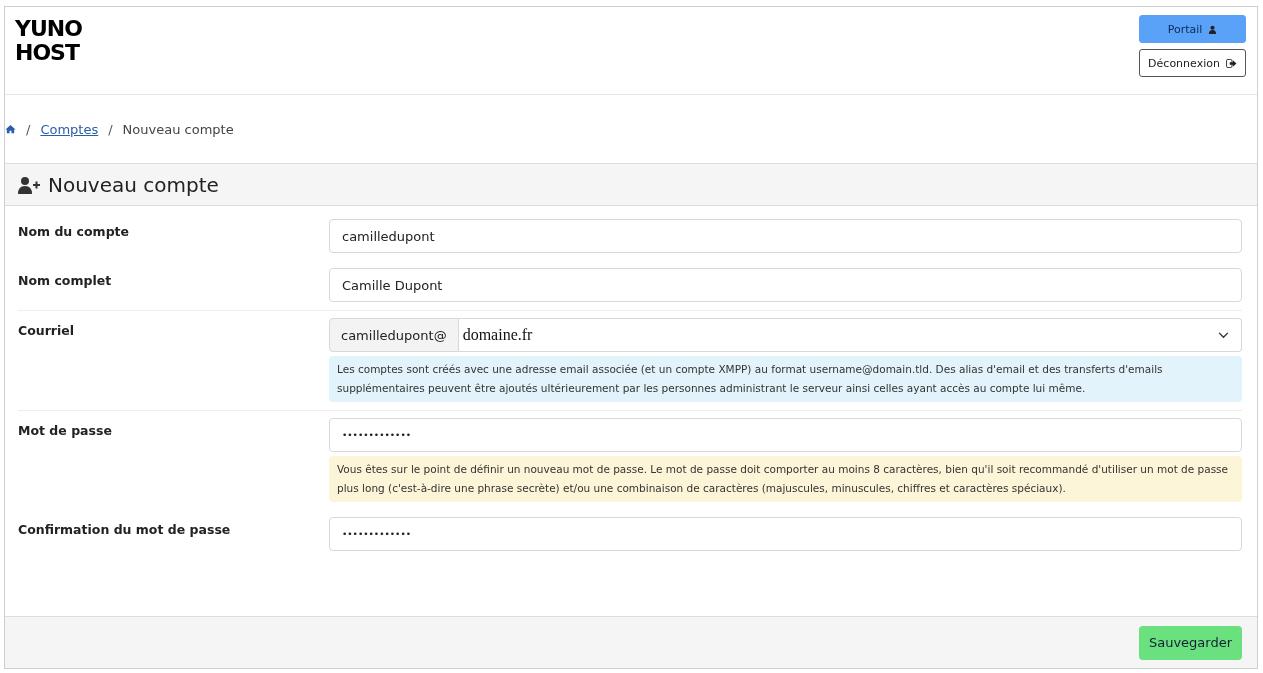 The height and width of the screenshot is (673, 1263). Describe the element at coordinates (785, 479) in the screenshot. I see `help-note: Vous êtes sur le point de définir un nouveau mot de passe. Le mot de passe doit comporter au moins 8 caractères, bien qu'il soit recommandé d'utiliser un mot de passe plus long (c'est-à-dire une phrase secrète) et/ou une combinaison de caractères (majuscules, minuscules, chiffres et caractères spéciaux).` at that location.